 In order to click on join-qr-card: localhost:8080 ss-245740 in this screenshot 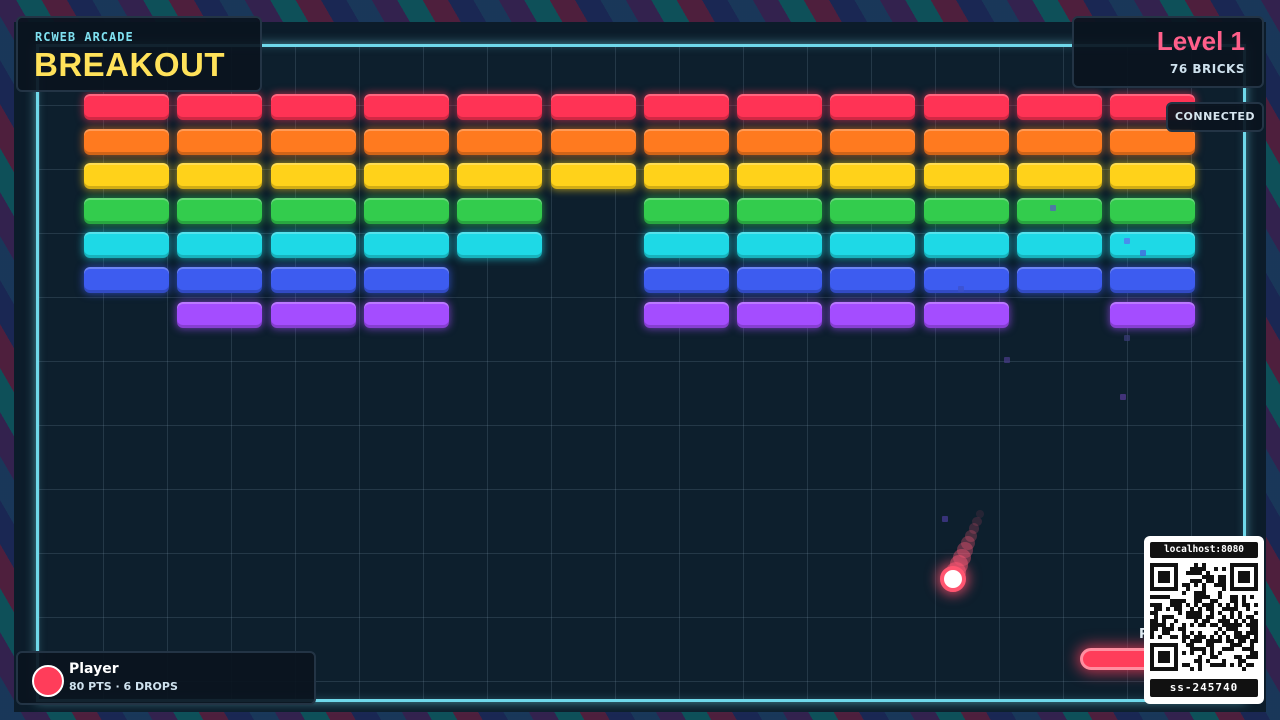, I will do `click(1204, 620)`.